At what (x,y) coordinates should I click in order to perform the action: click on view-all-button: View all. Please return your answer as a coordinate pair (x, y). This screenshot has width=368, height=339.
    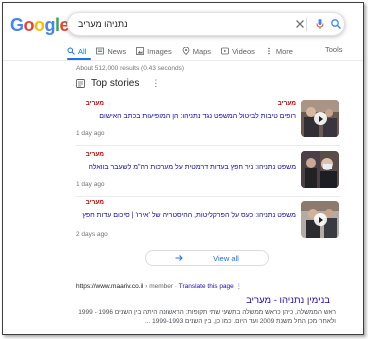
    Looking at the image, I should click on (207, 258).